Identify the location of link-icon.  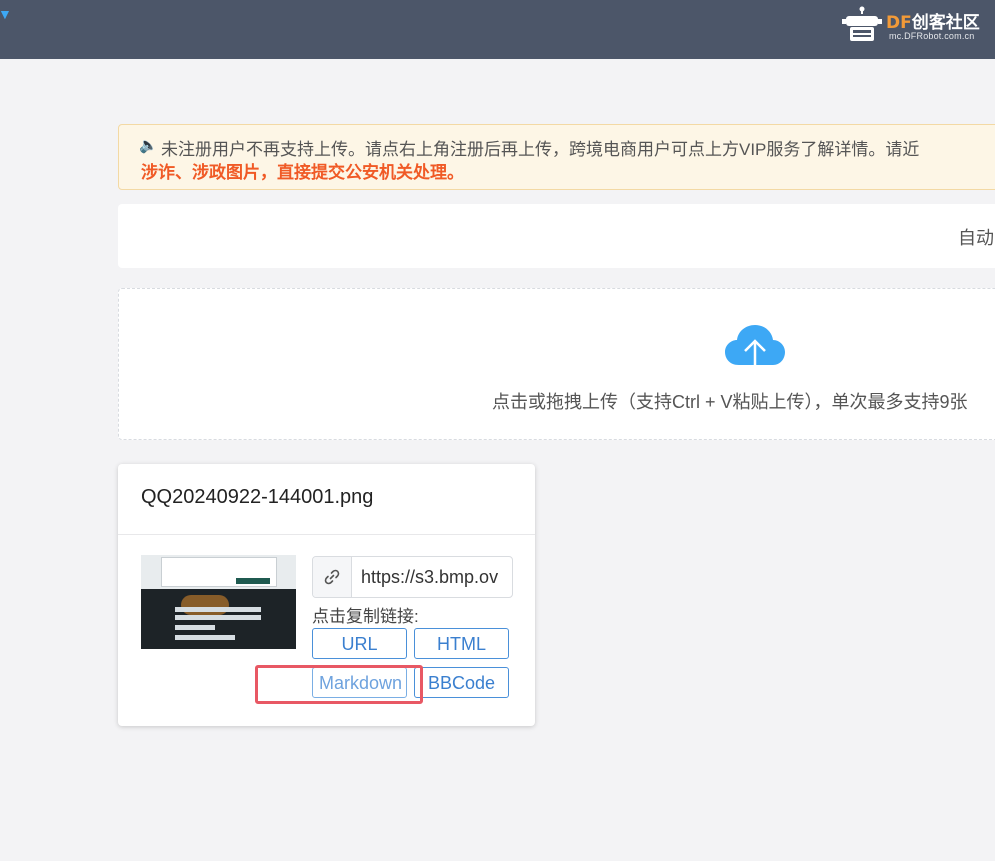
(332, 577).